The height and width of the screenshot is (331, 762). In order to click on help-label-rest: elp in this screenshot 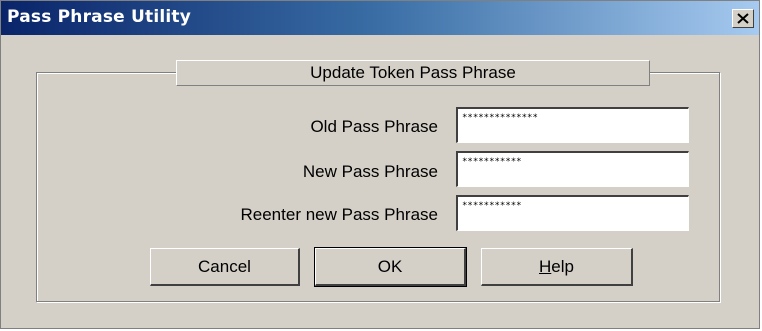, I will do `click(562, 266)`.